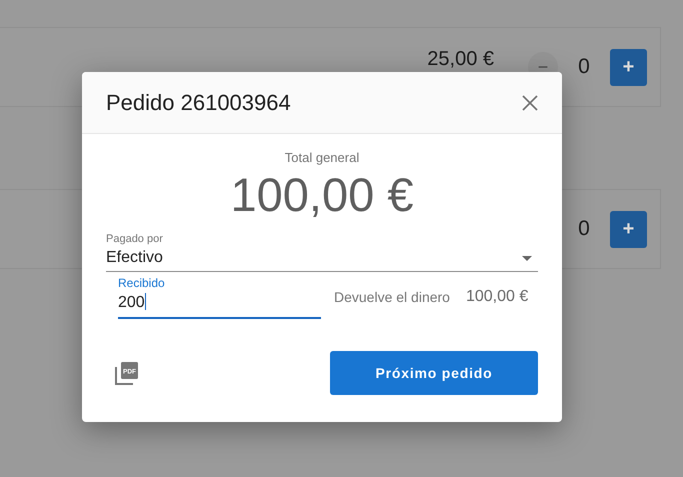  What do you see at coordinates (322, 157) in the screenshot?
I see `total-label: Total general` at bounding box center [322, 157].